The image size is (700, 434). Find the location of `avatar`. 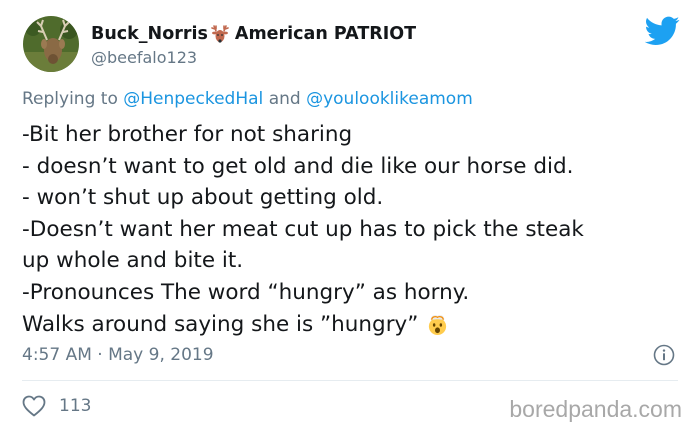

avatar is located at coordinates (51, 44).